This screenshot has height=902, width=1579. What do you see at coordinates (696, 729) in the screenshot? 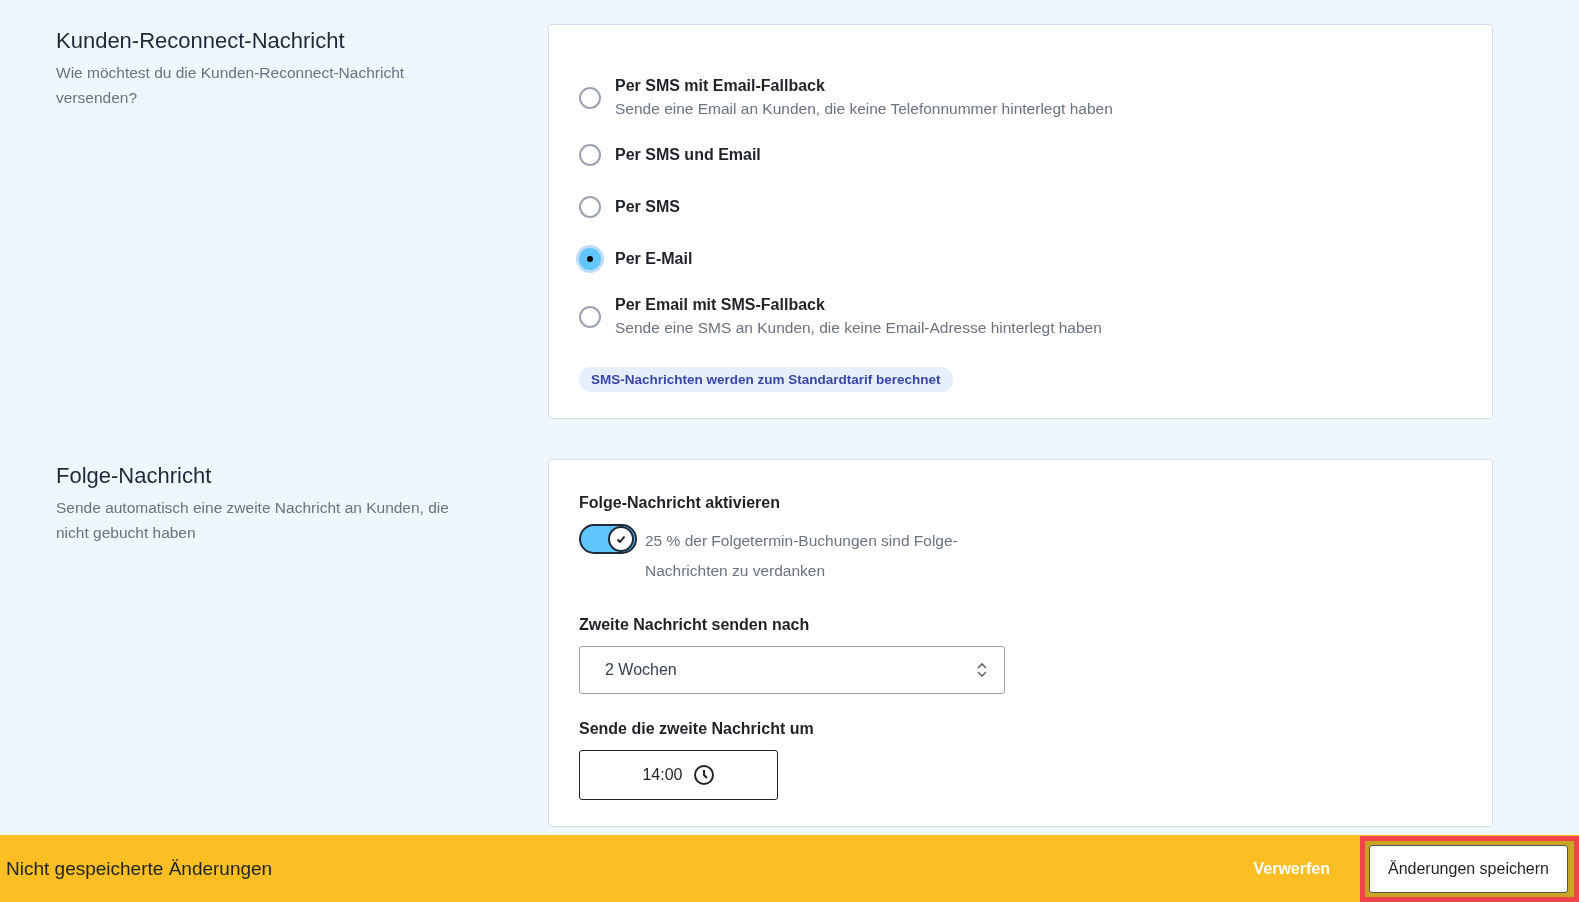
I see `field-label: Sende die zweite Nachricht um` at bounding box center [696, 729].